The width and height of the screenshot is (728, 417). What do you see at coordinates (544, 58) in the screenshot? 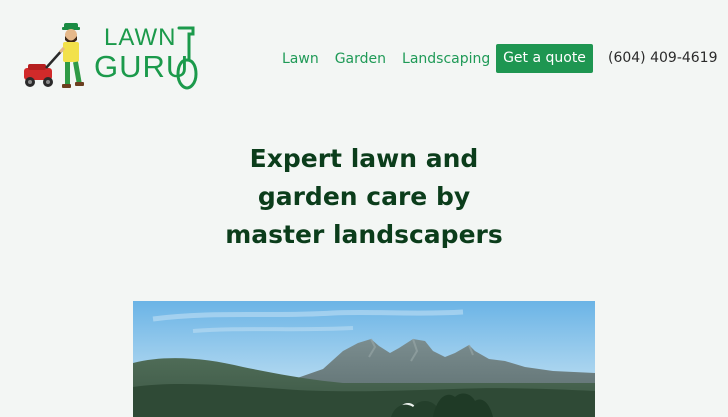
I see `get-quote-button: Get a quote` at bounding box center [544, 58].